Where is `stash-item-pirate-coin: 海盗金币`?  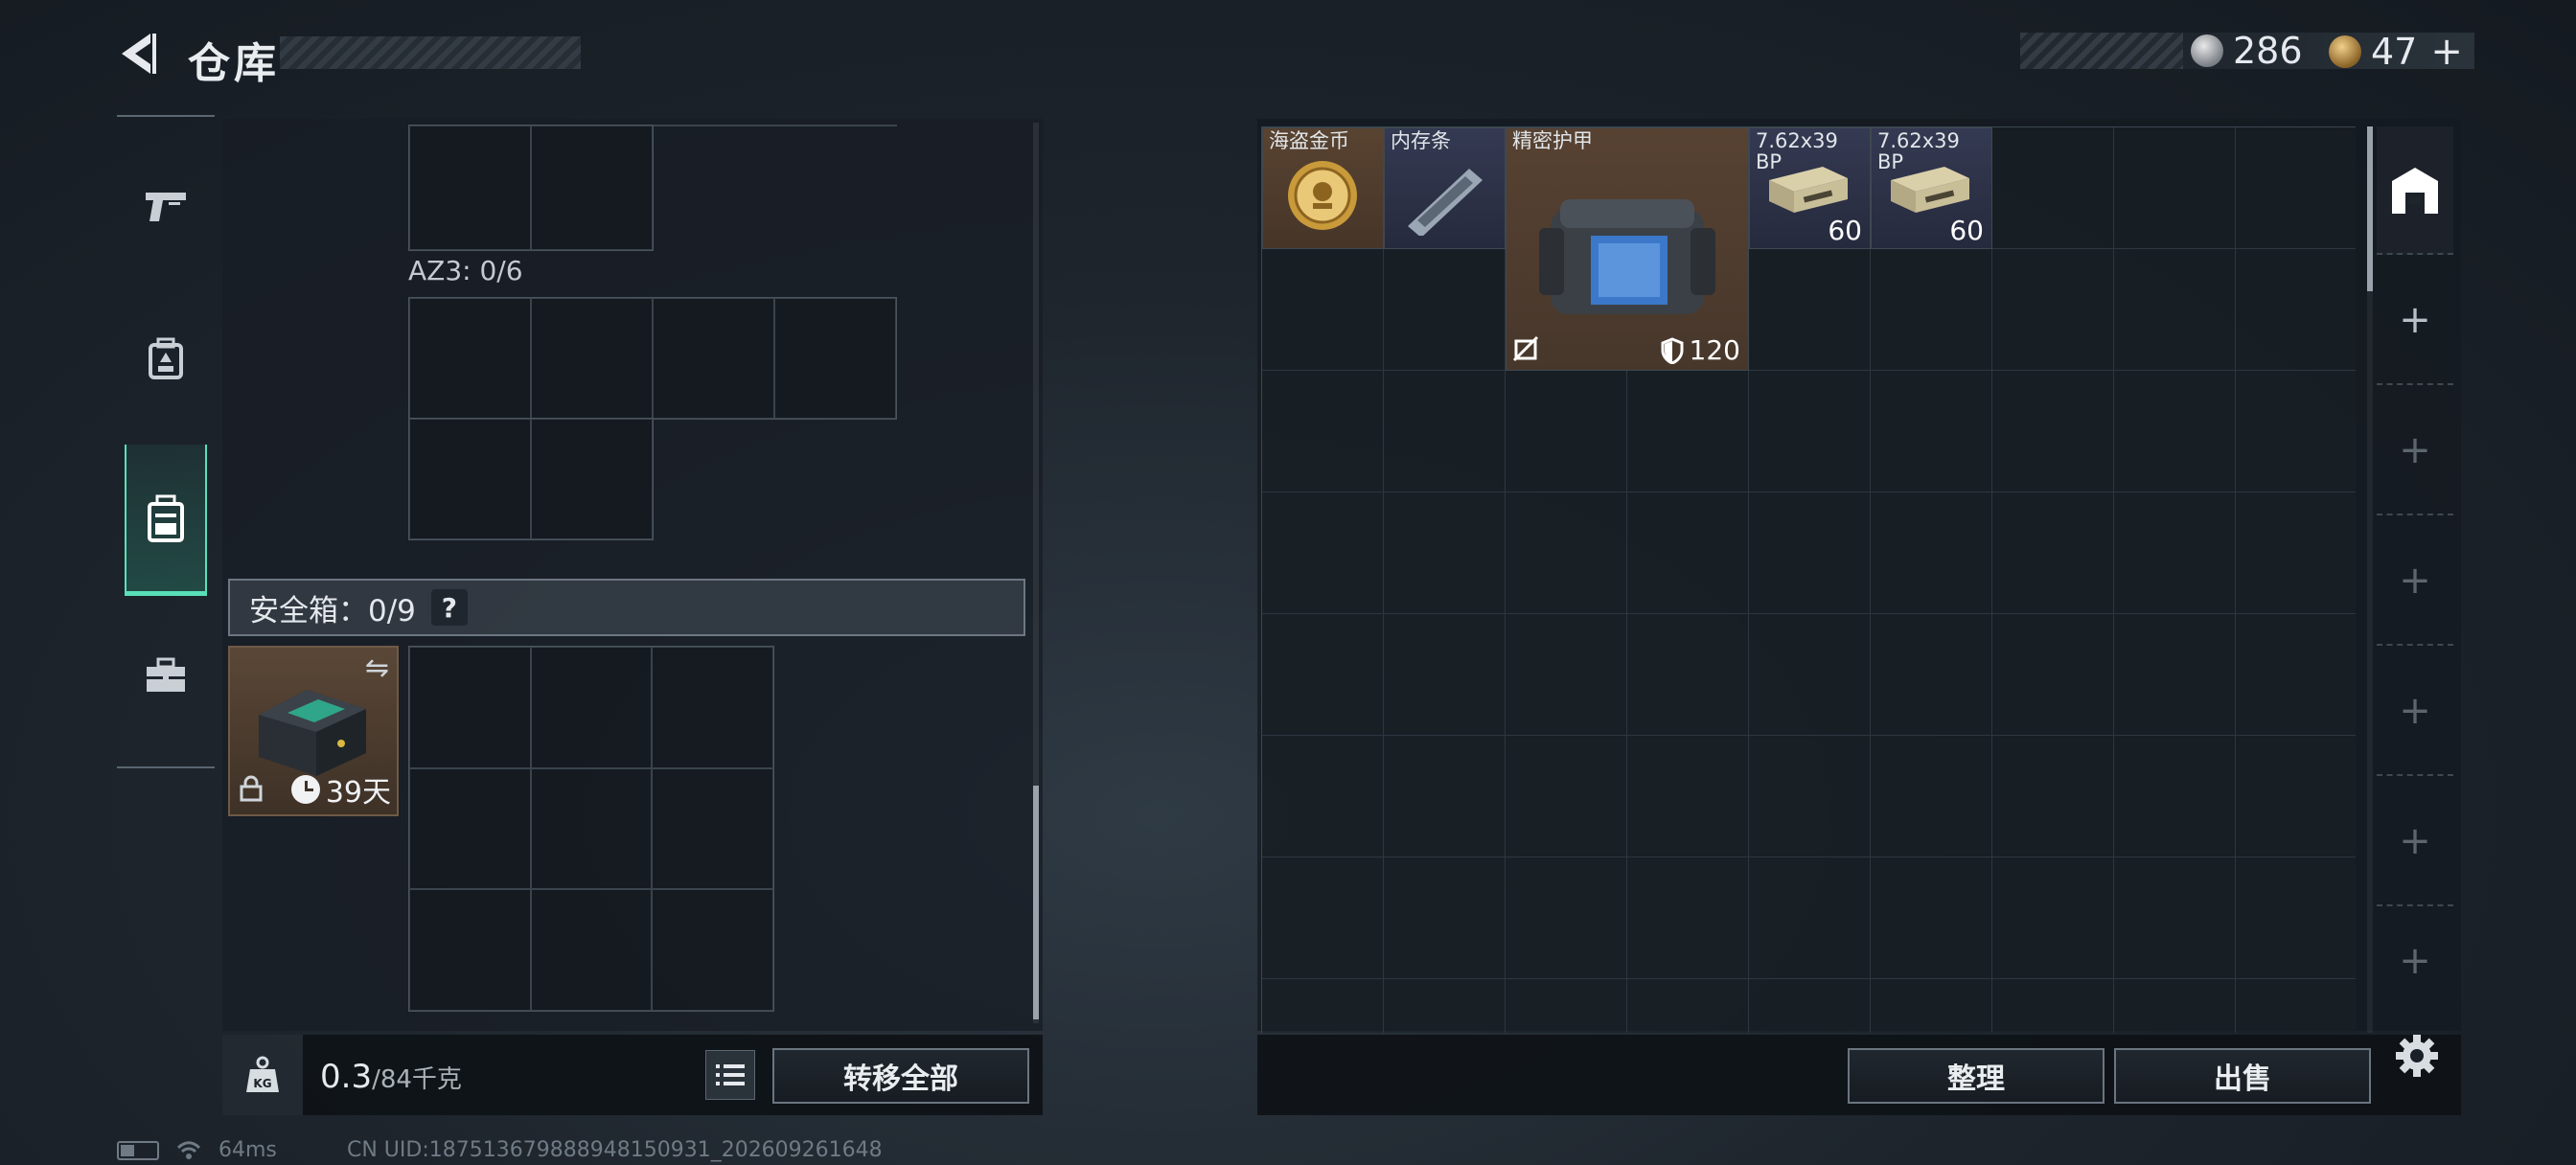
stash-item-pirate-coin: 海盗金币 is located at coordinates (1323, 188).